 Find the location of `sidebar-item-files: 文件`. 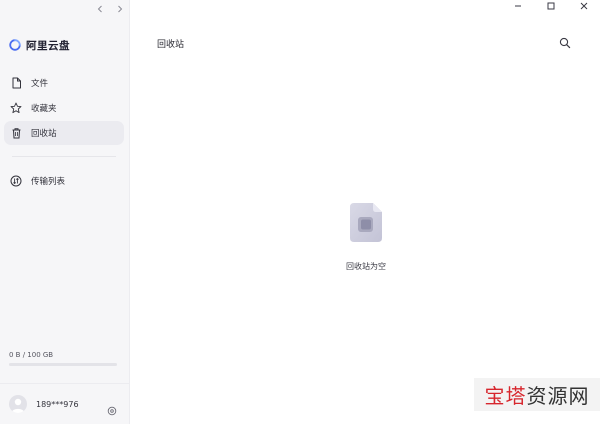

sidebar-item-files: 文件 is located at coordinates (64, 83).